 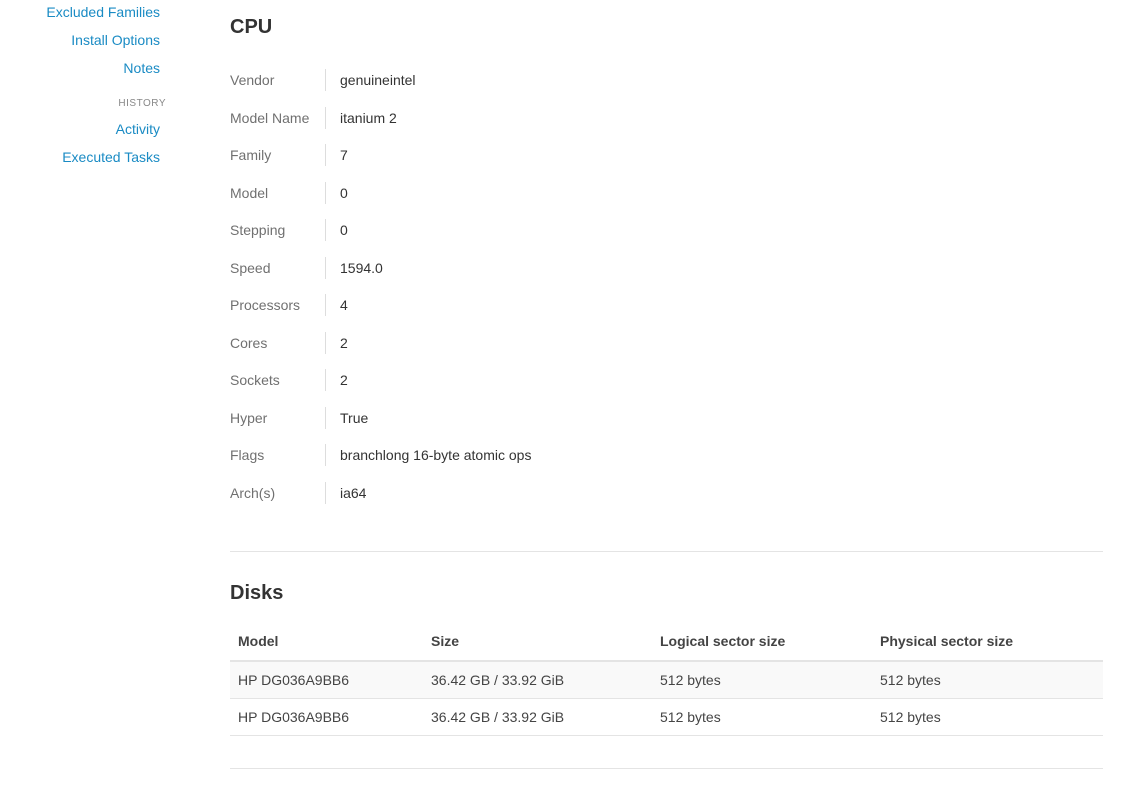 I want to click on column-header-physical-sector-size: Physical sector size, so click(x=987, y=642).